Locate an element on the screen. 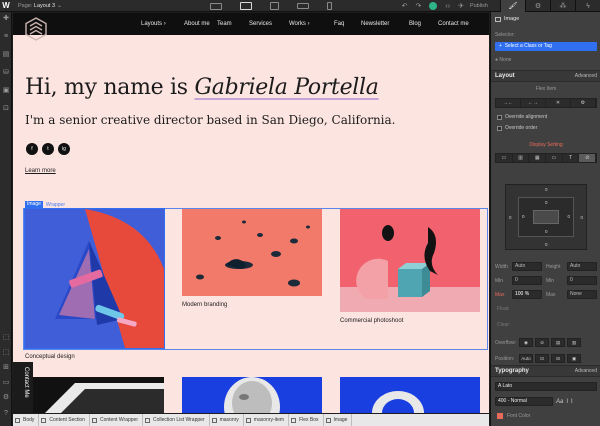 The image size is (600, 426). style-panel-tab: 🖌 is located at coordinates (512, 6).